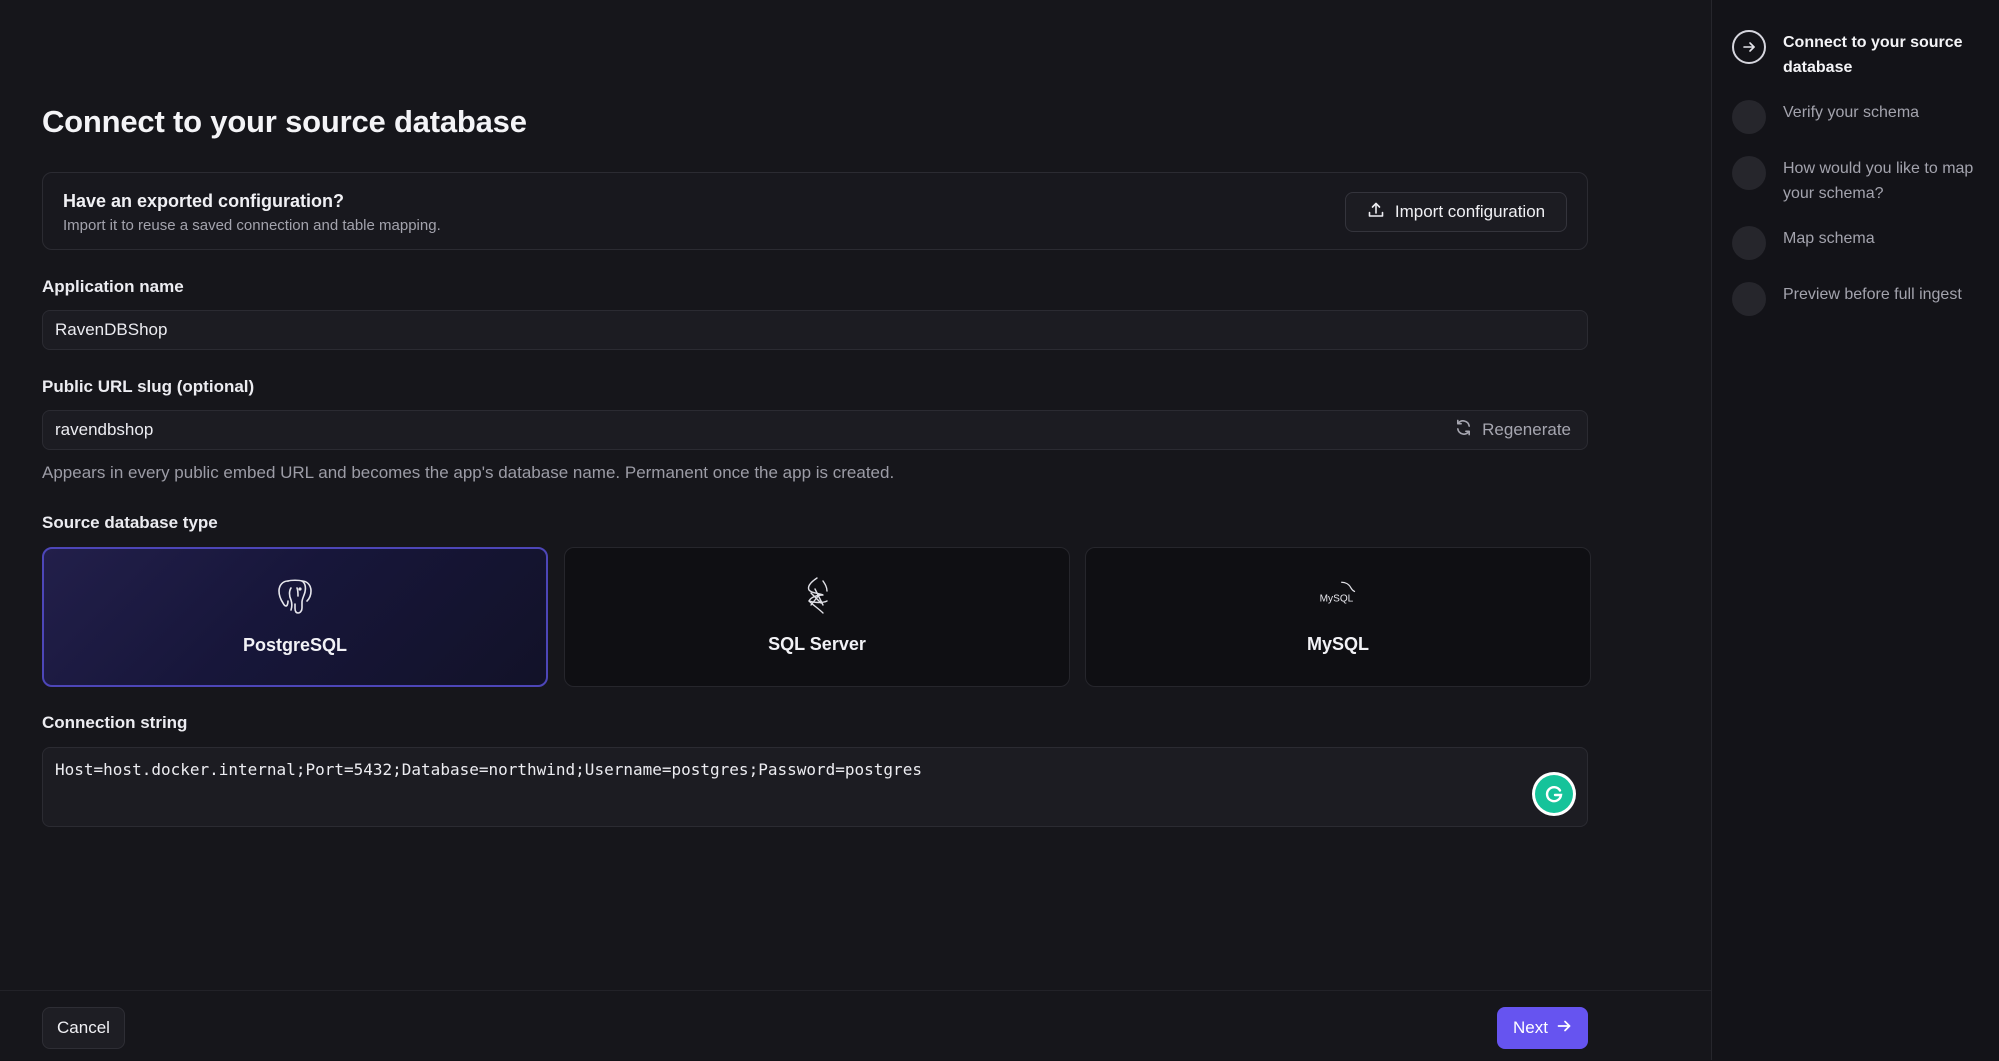 The width and height of the screenshot is (1999, 1061). Describe the element at coordinates (1530, 1027) in the screenshot. I see `next-label: Next` at that location.